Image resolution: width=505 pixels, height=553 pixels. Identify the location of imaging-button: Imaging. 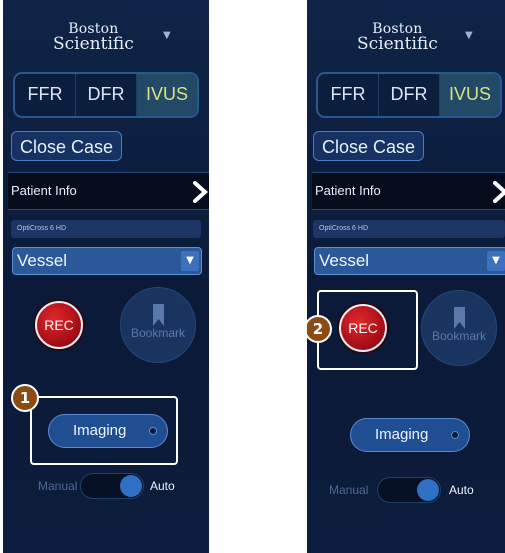
(410, 435).